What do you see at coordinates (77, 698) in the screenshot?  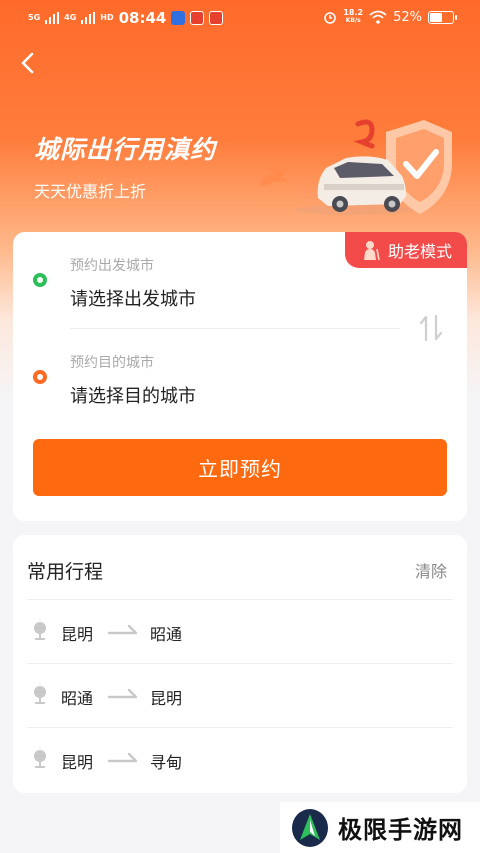 I see `trip-from: 昭通` at bounding box center [77, 698].